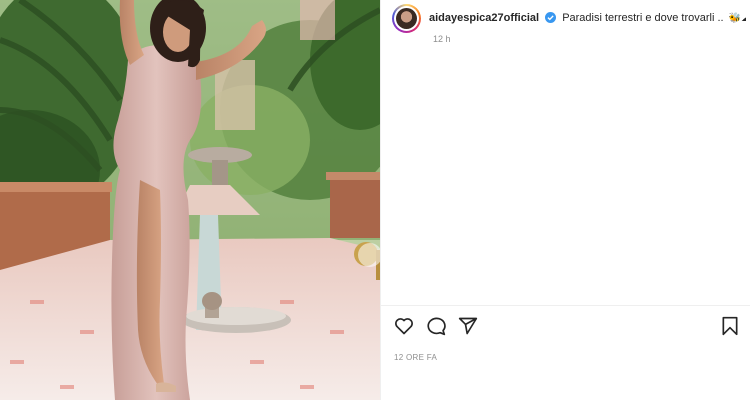 The width and height of the screenshot is (750, 400). What do you see at coordinates (415, 357) in the screenshot?
I see `post-timestamp: 12 ORE FA` at bounding box center [415, 357].